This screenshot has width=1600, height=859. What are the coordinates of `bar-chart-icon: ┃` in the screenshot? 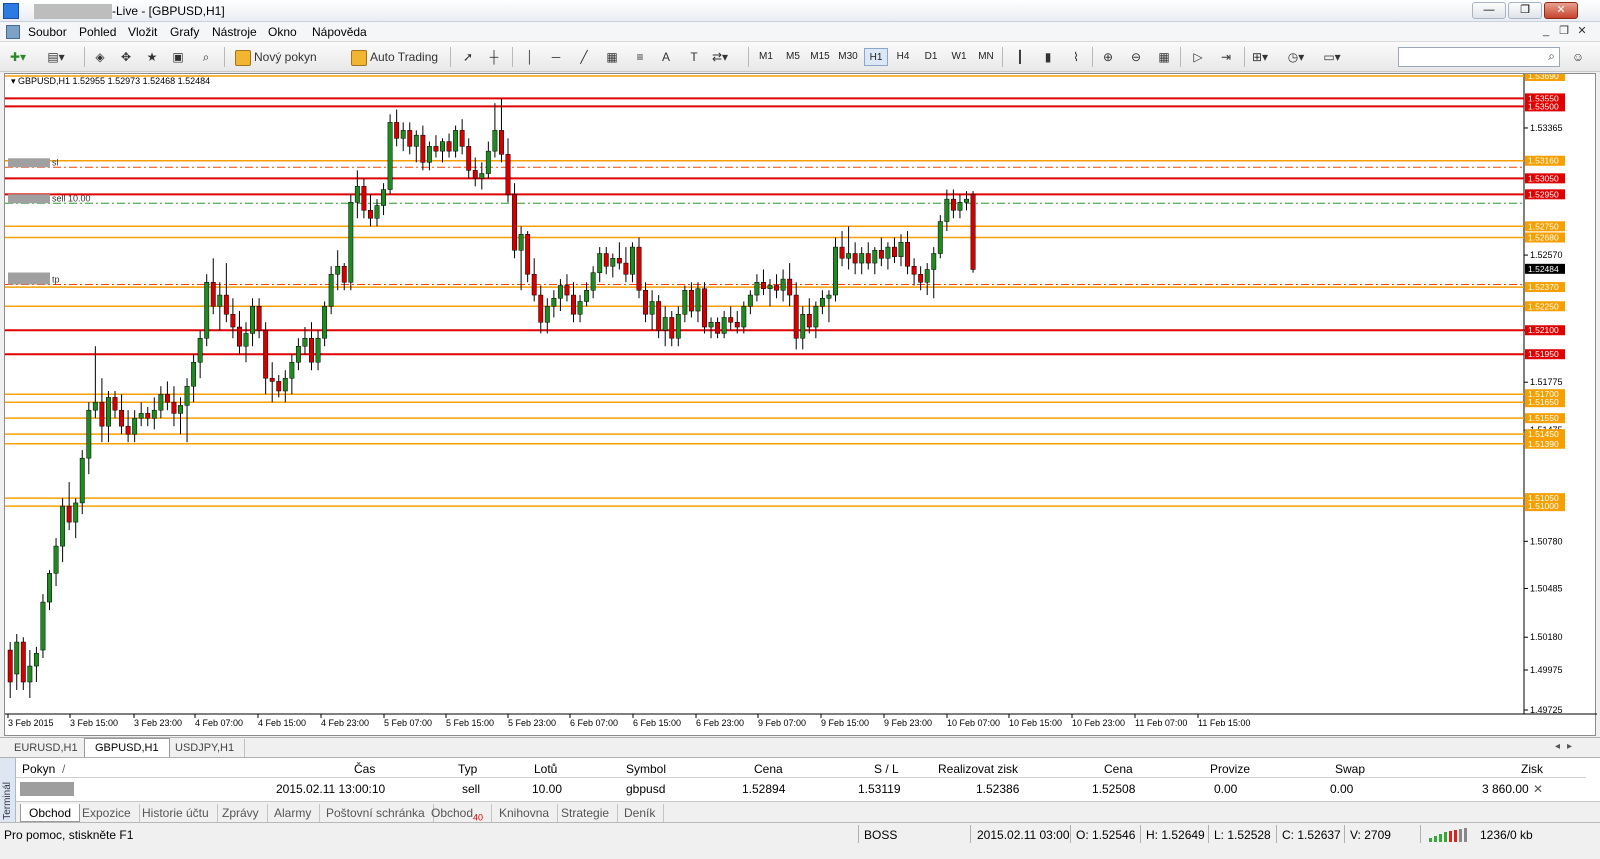 It's located at (1020, 57).